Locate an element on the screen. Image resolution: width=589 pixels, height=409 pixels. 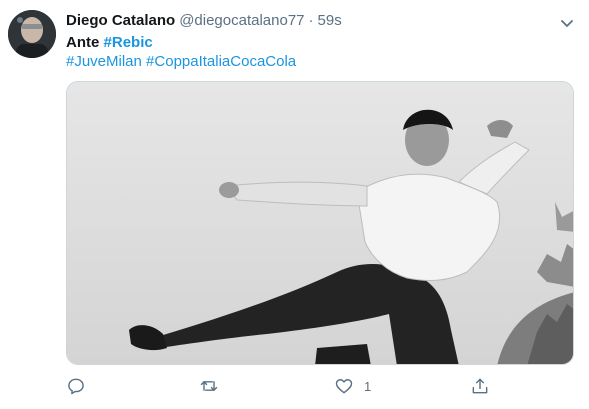
tweet-header: Diego Catalano @diegocatalano77 · 59s is located at coordinates (204, 22).